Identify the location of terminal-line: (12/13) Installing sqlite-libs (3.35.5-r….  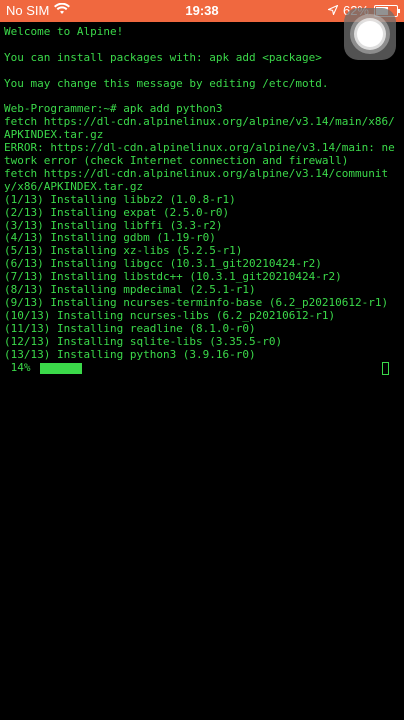
(143, 341).